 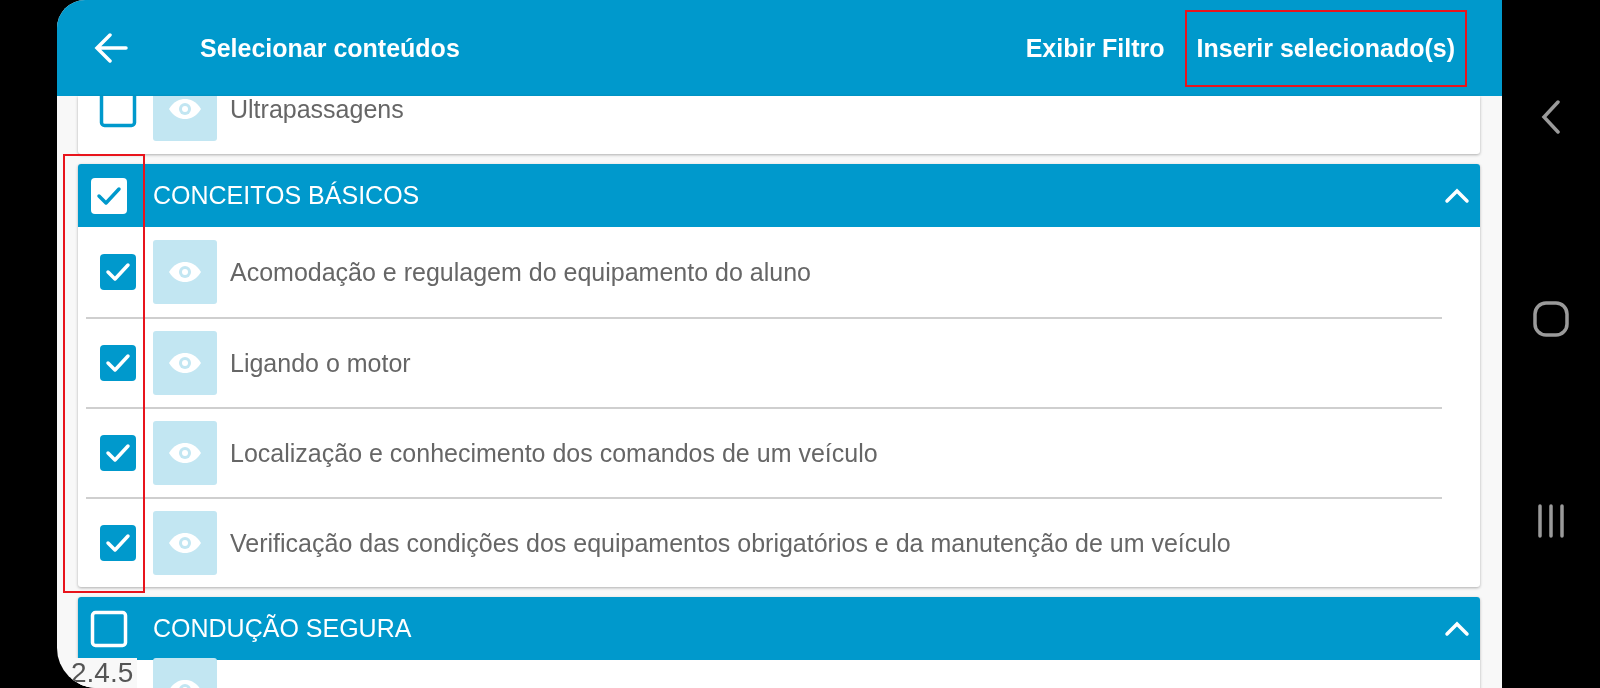 I want to click on section-title: CONCEITOS BÁSICOS, so click(x=287, y=195).